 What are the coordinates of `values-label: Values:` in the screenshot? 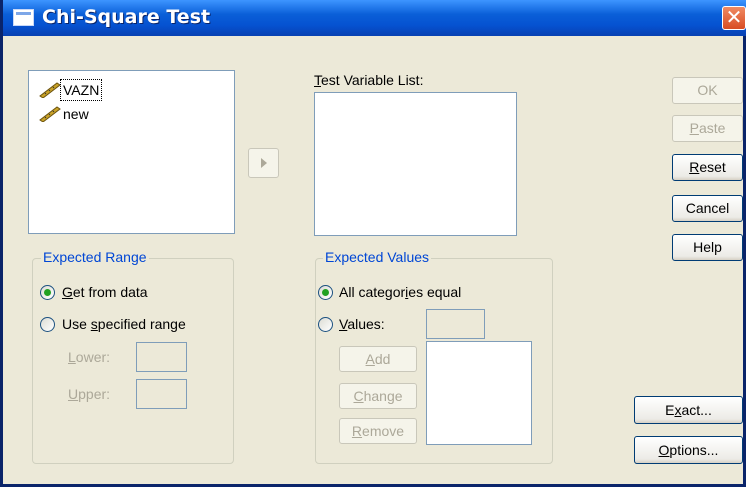 It's located at (362, 324).